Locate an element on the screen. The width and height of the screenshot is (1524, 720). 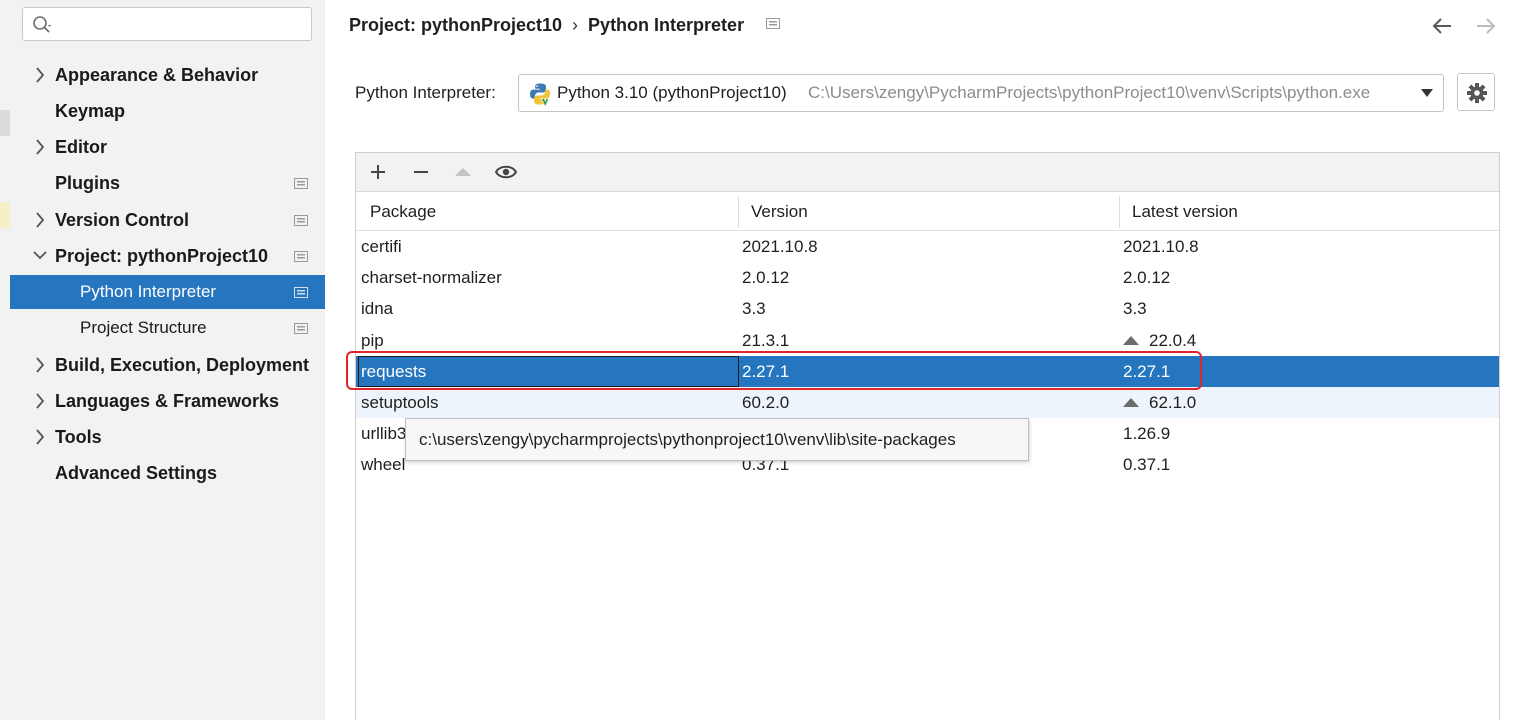
cell-latest-version: 2.27.1 is located at coordinates (1146, 371).